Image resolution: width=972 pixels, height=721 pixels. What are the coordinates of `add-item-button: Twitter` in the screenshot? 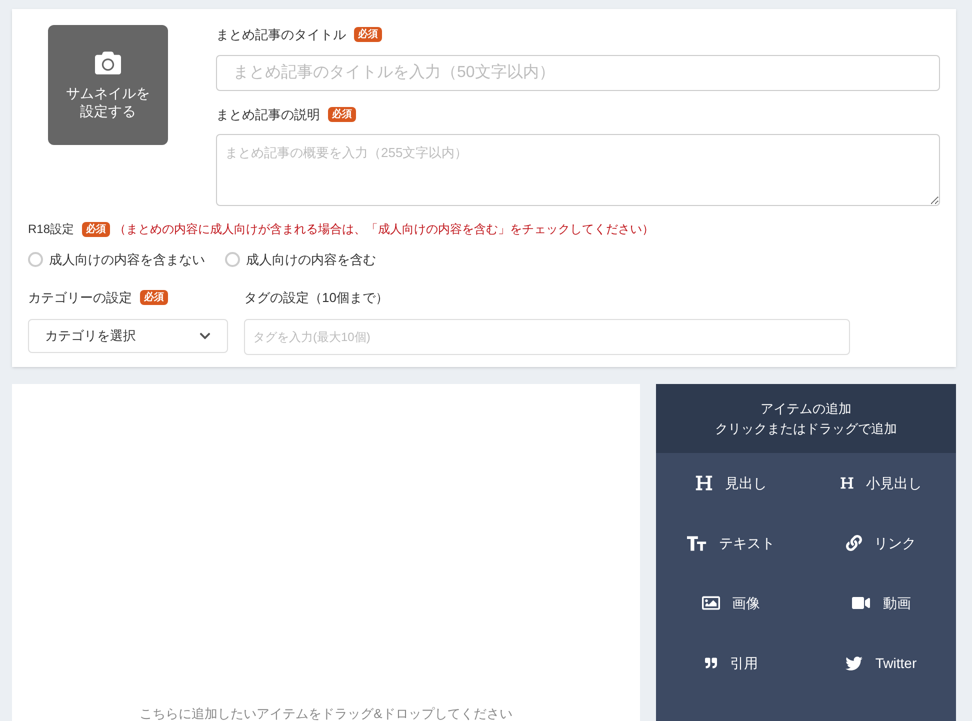 It's located at (881, 663).